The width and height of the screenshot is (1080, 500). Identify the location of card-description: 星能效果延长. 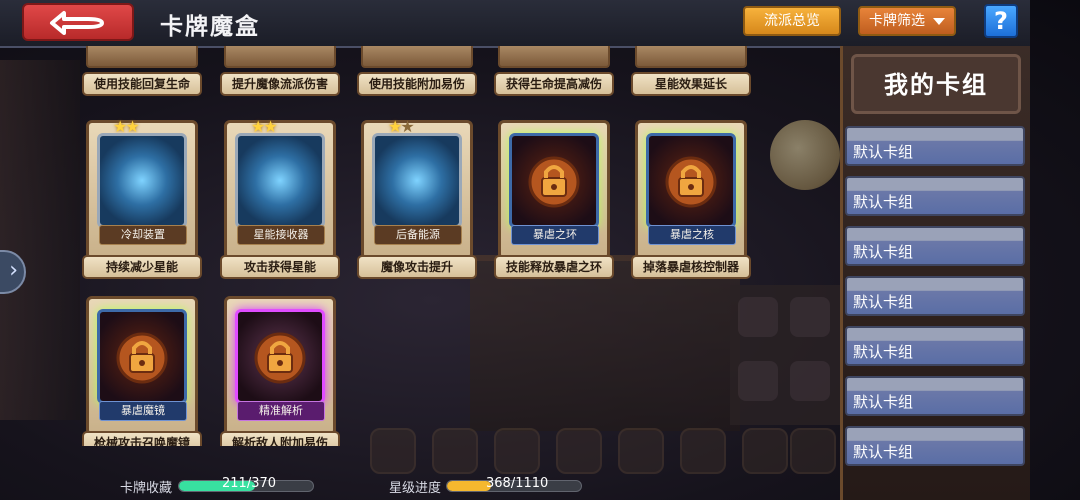
(691, 84).